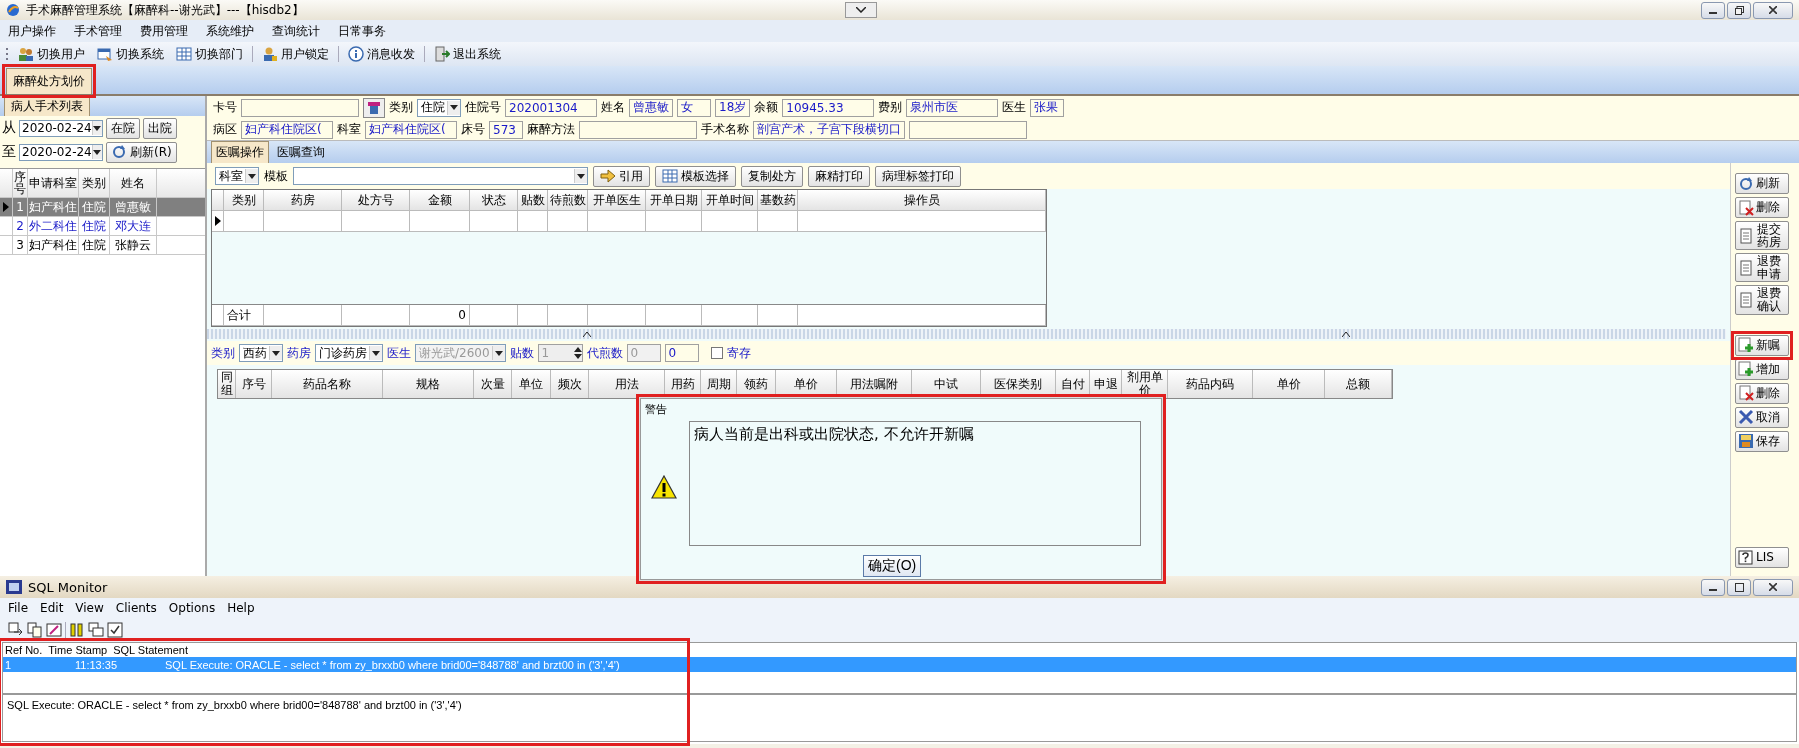 Image resolution: width=1799 pixels, height=748 pixels. Describe the element at coordinates (261, 353) in the screenshot. I see `dropdown: 西药` at that location.